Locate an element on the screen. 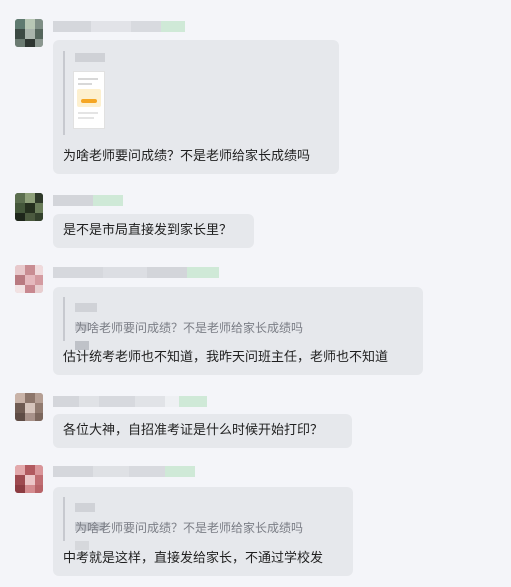 This screenshot has height=587, width=511. message-text: 是不是市局直接发到家长里？ is located at coordinates (148, 230).